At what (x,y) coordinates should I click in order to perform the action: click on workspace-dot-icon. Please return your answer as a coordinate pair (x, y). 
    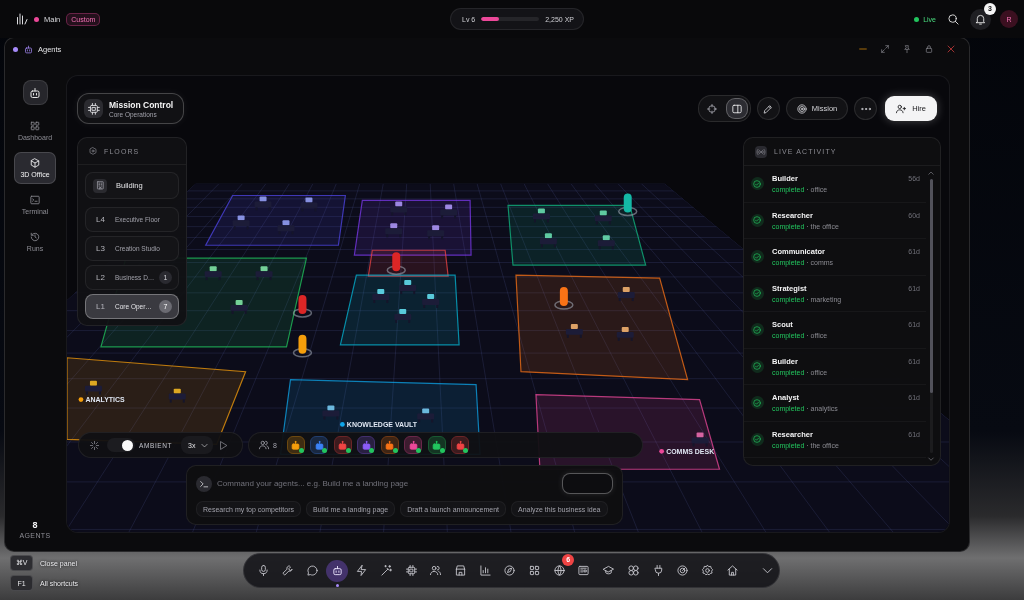
    Looking at the image, I should click on (36, 19).